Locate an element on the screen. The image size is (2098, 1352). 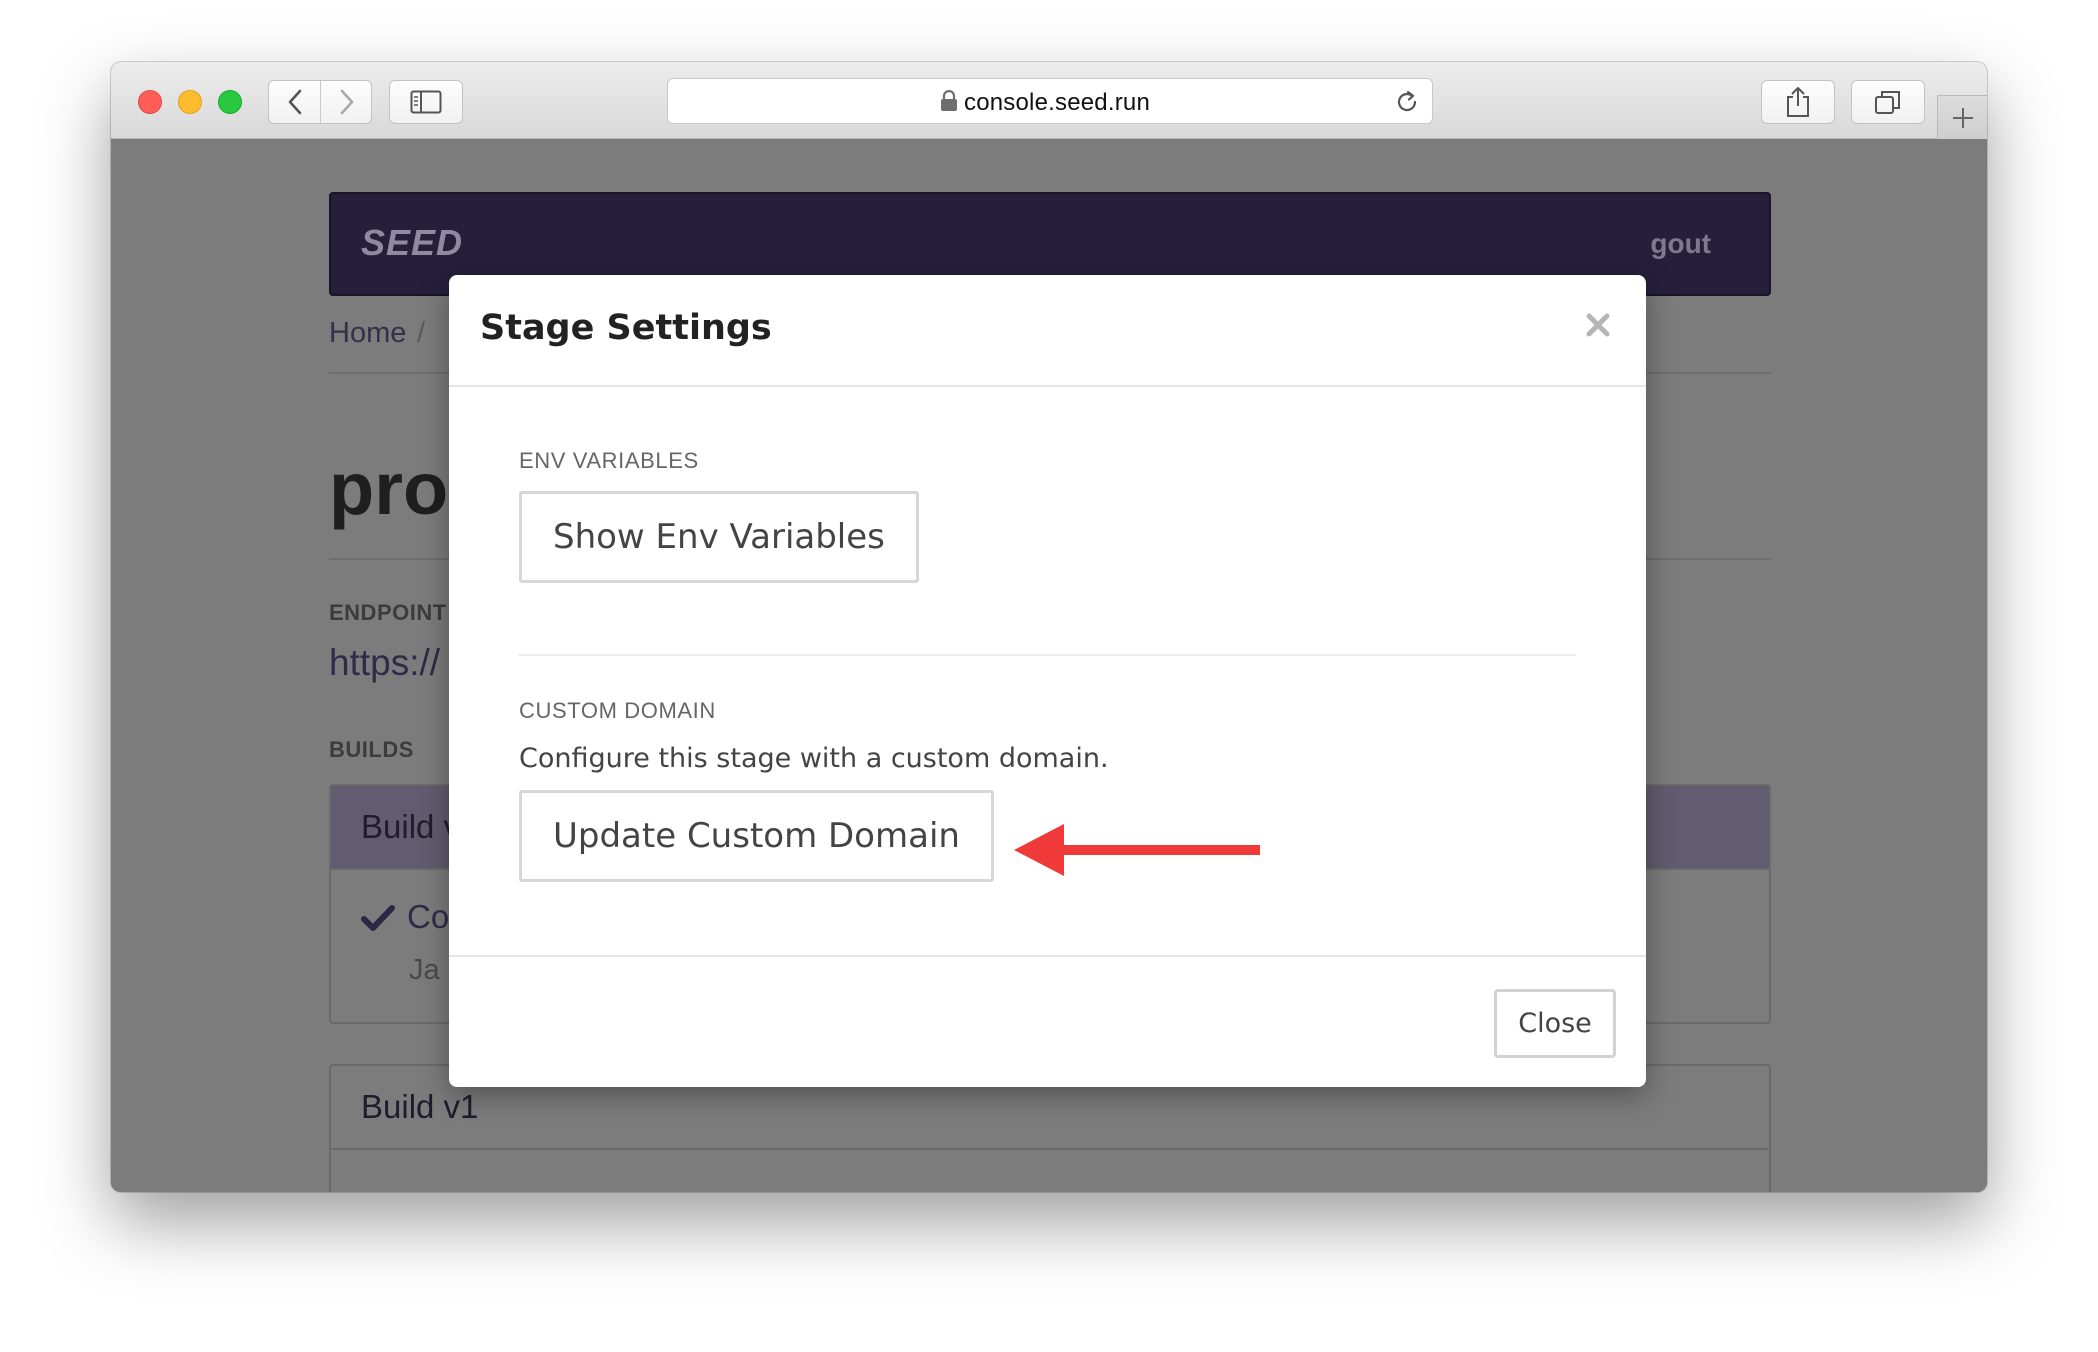
endpoint-link: https:// is located at coordinates (384, 663).